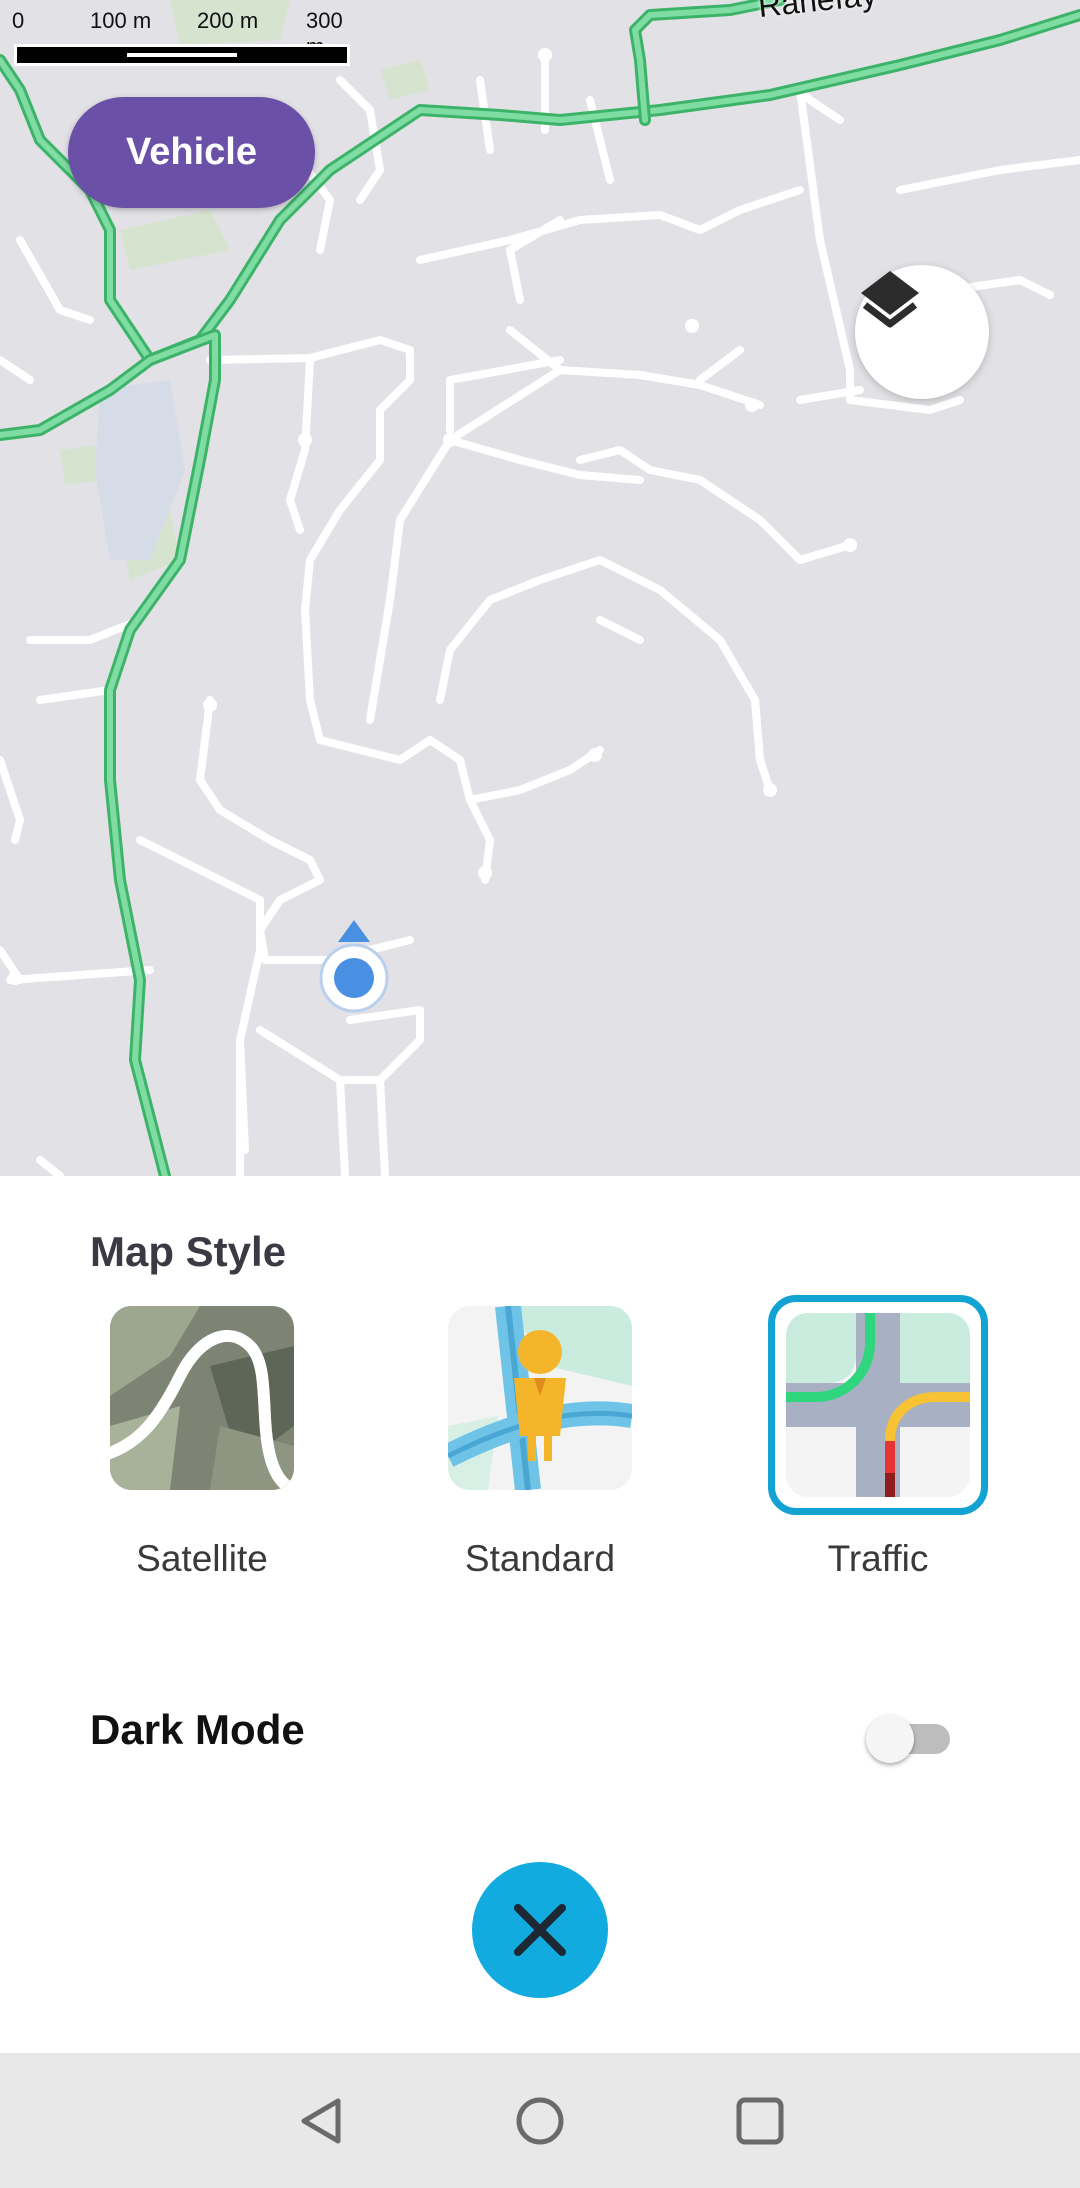  I want to click on style-option-standard: Standard, so click(540, 1471).